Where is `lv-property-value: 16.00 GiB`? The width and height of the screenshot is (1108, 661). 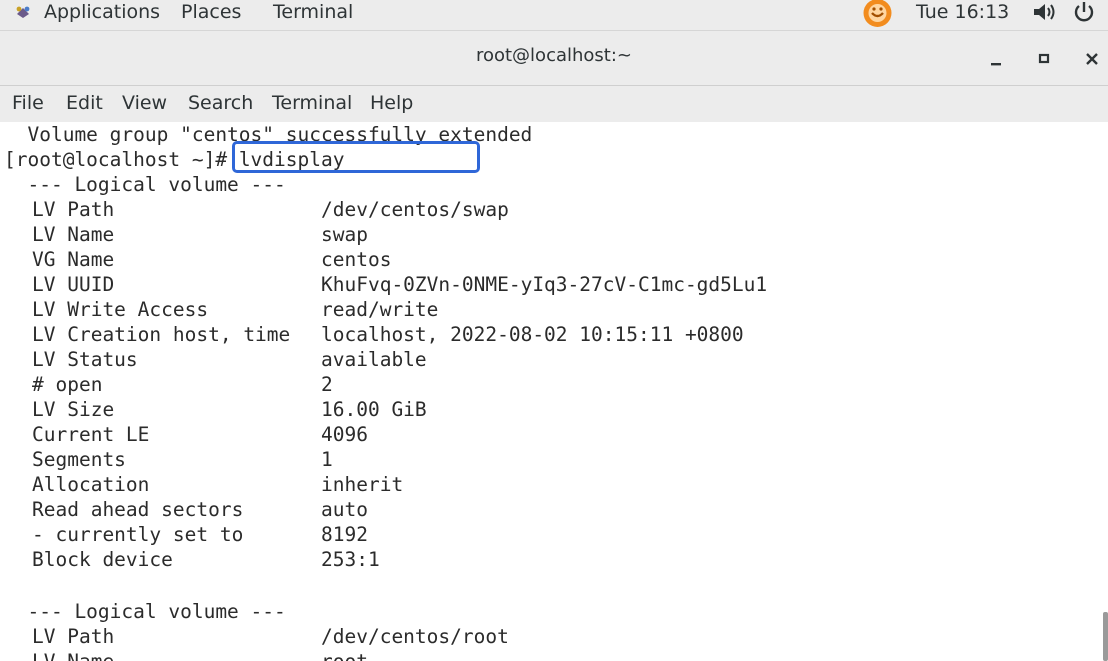 lv-property-value: 16.00 GiB is located at coordinates (374, 409).